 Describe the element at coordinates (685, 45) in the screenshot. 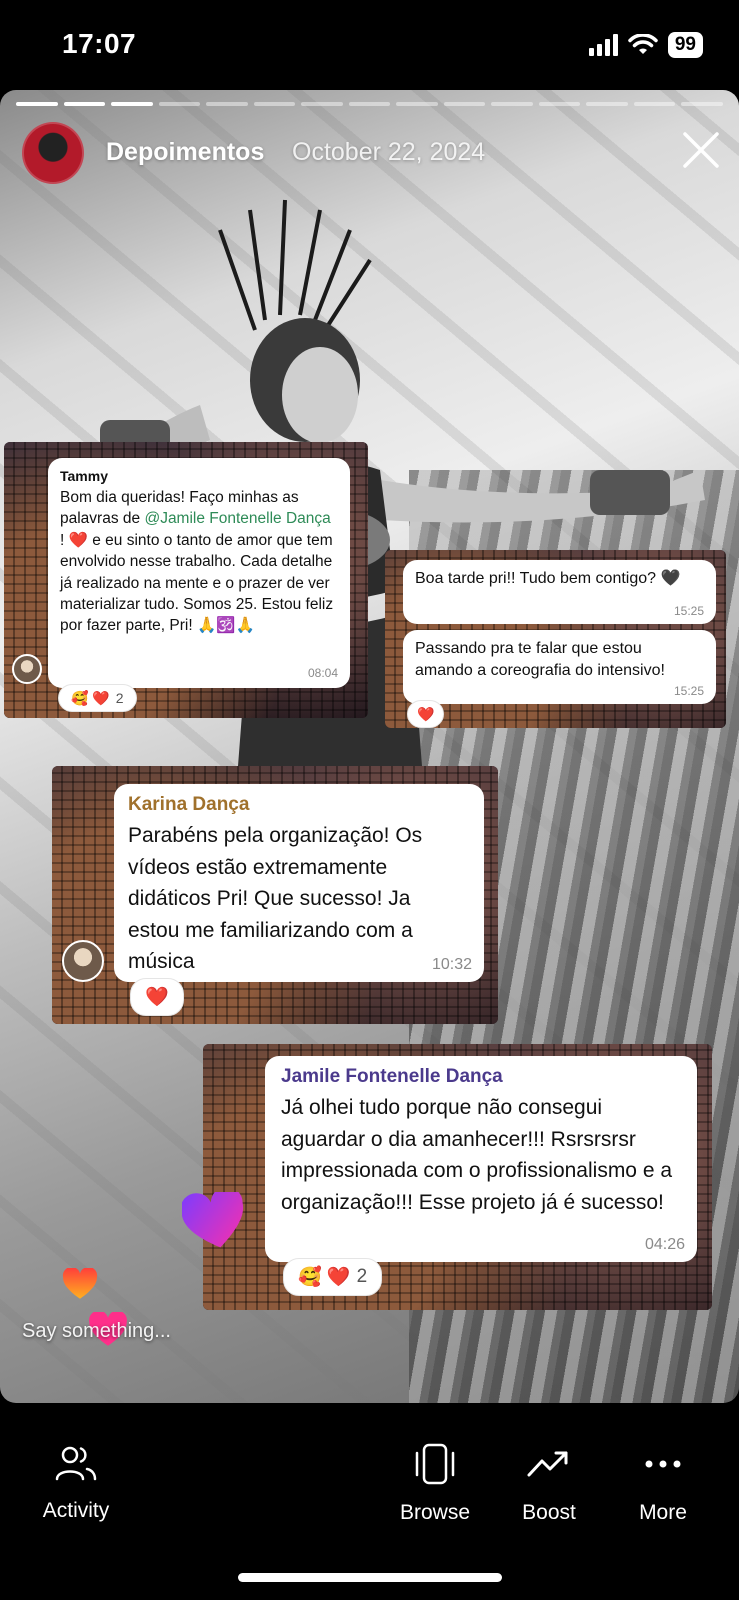

I see `battery-indicator: 99` at that location.